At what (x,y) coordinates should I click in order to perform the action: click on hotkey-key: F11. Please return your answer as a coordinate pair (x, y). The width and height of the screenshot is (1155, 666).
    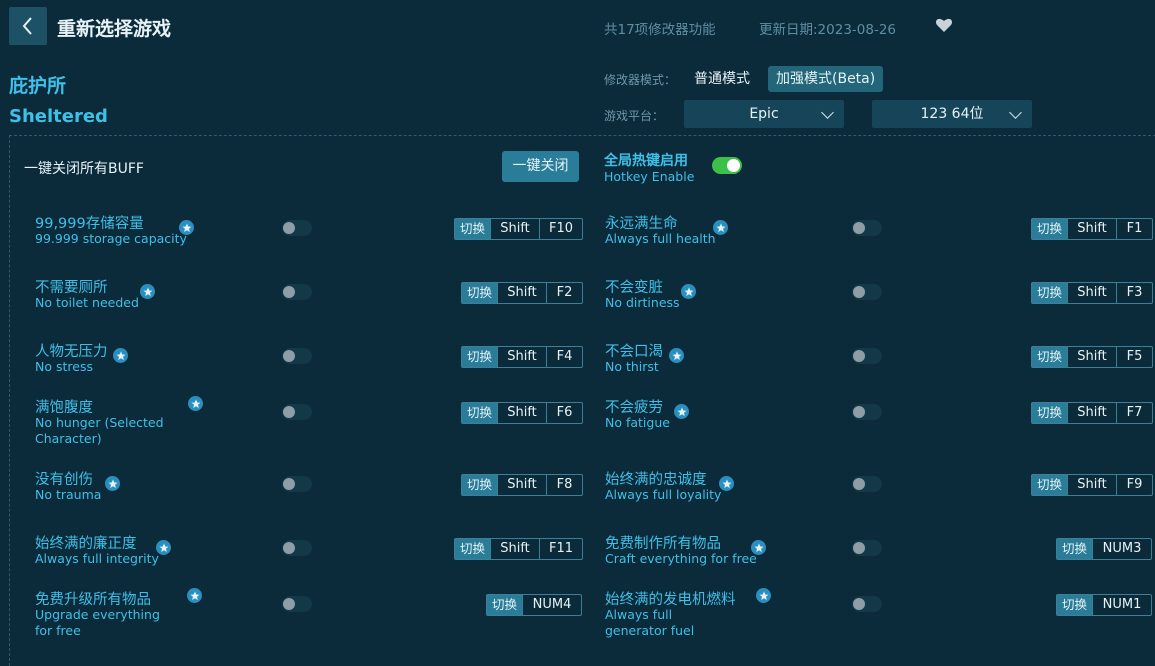
    Looking at the image, I should click on (560, 549).